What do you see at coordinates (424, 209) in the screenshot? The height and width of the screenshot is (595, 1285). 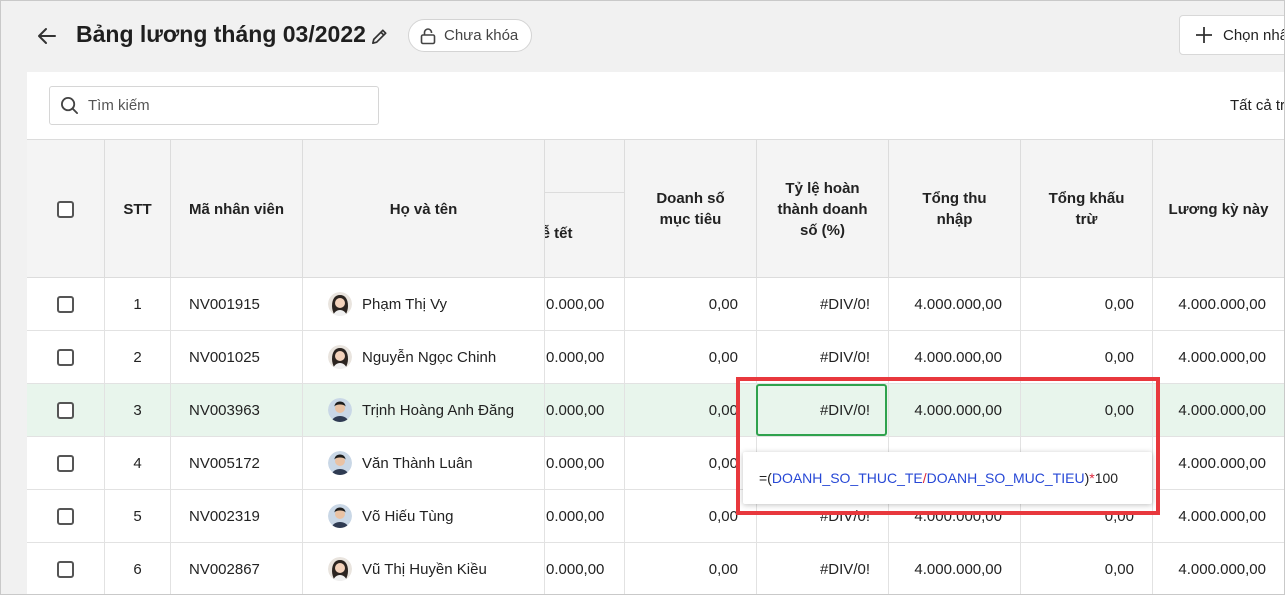 I see `header-full-name: Họ và tên` at bounding box center [424, 209].